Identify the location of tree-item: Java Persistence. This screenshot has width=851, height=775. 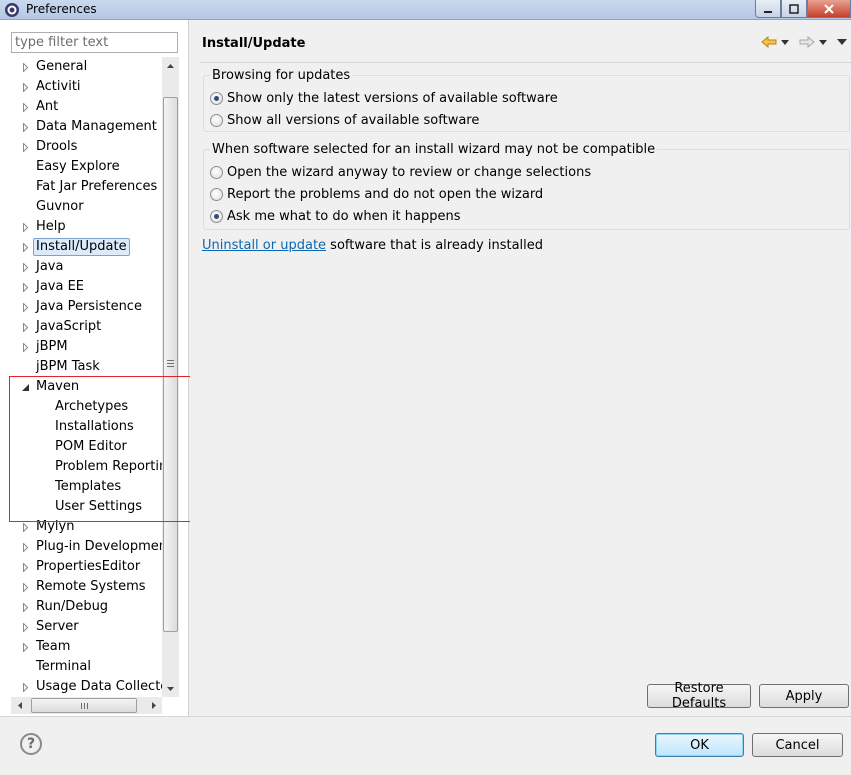
(81, 307).